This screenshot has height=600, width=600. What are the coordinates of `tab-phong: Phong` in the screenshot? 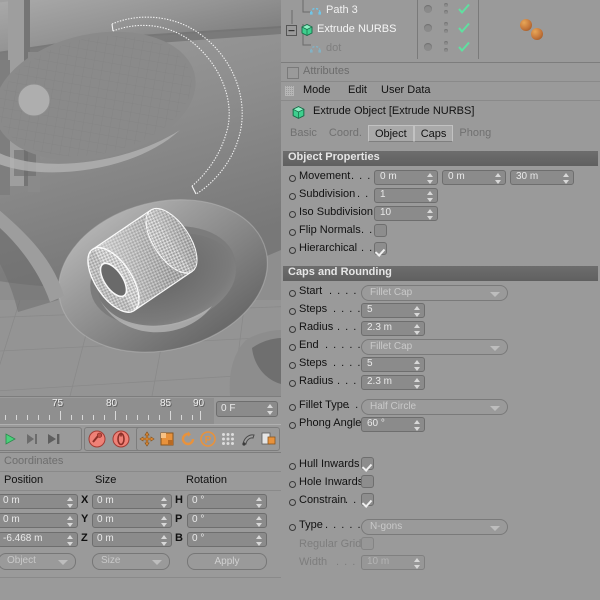 It's located at (475, 133).